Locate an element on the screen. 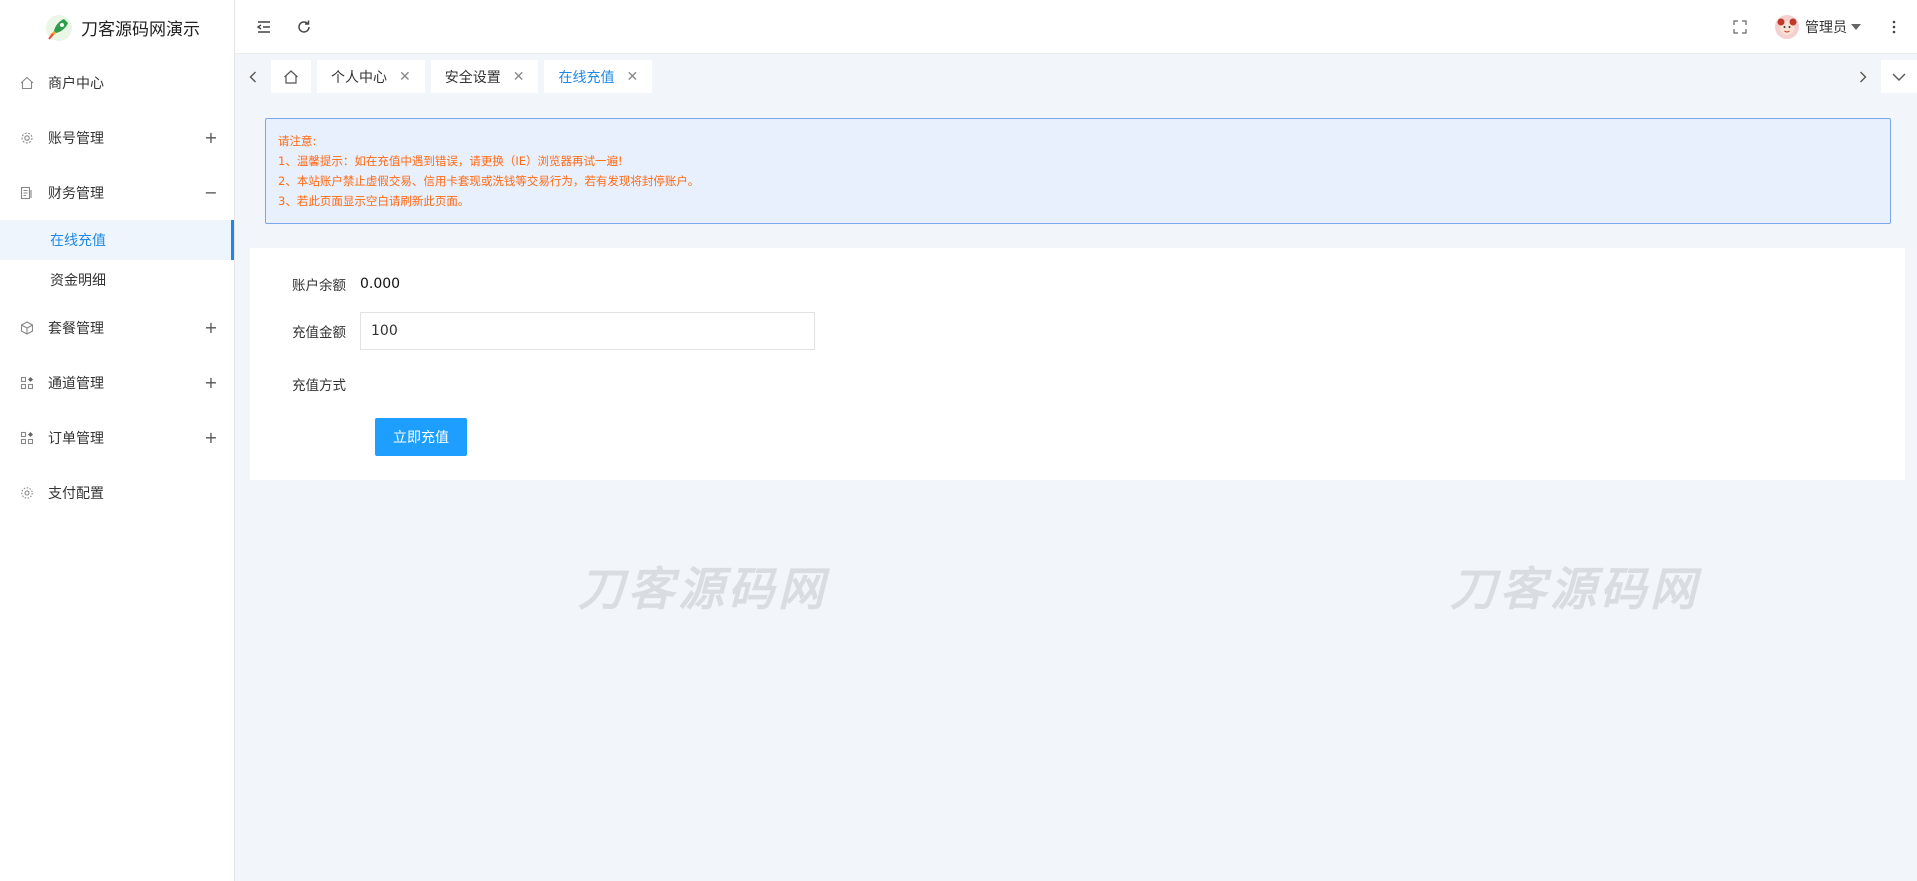 This screenshot has height=881, width=1917. tab-security-settings: 安全设置 ✕ is located at coordinates (484, 76).